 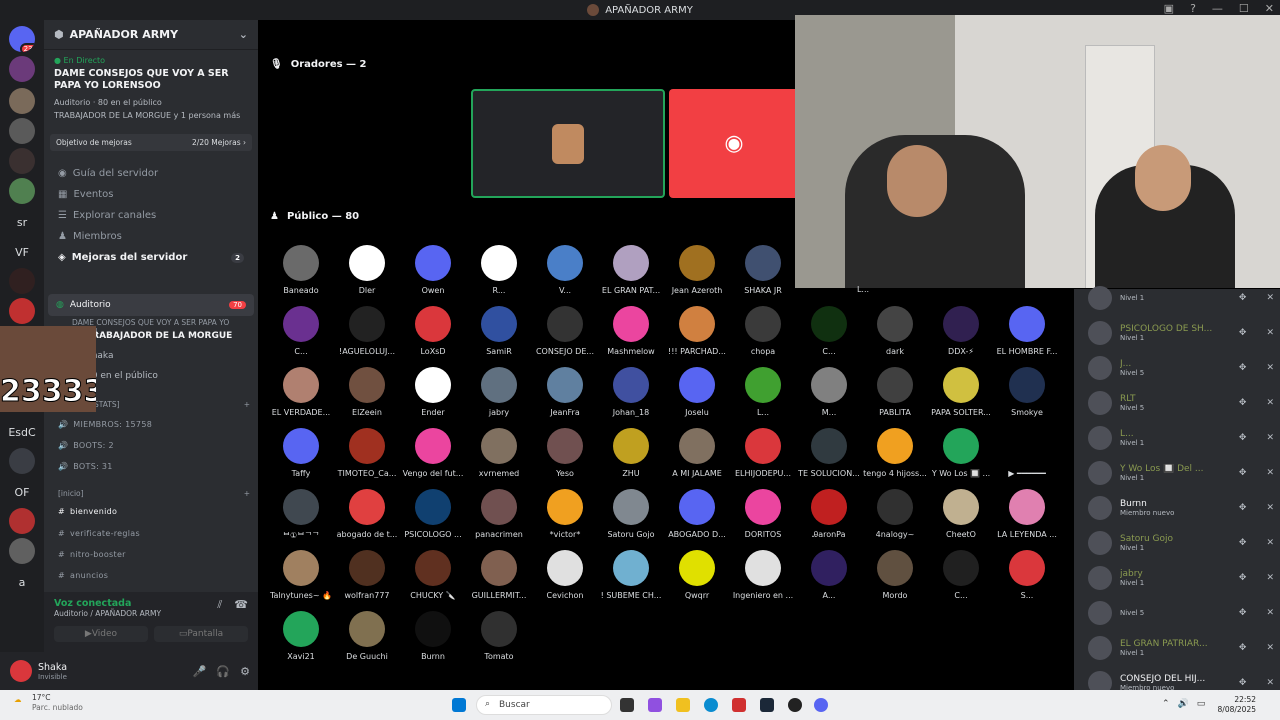 I want to click on audience-member: Joselu, so click(x=697, y=392).